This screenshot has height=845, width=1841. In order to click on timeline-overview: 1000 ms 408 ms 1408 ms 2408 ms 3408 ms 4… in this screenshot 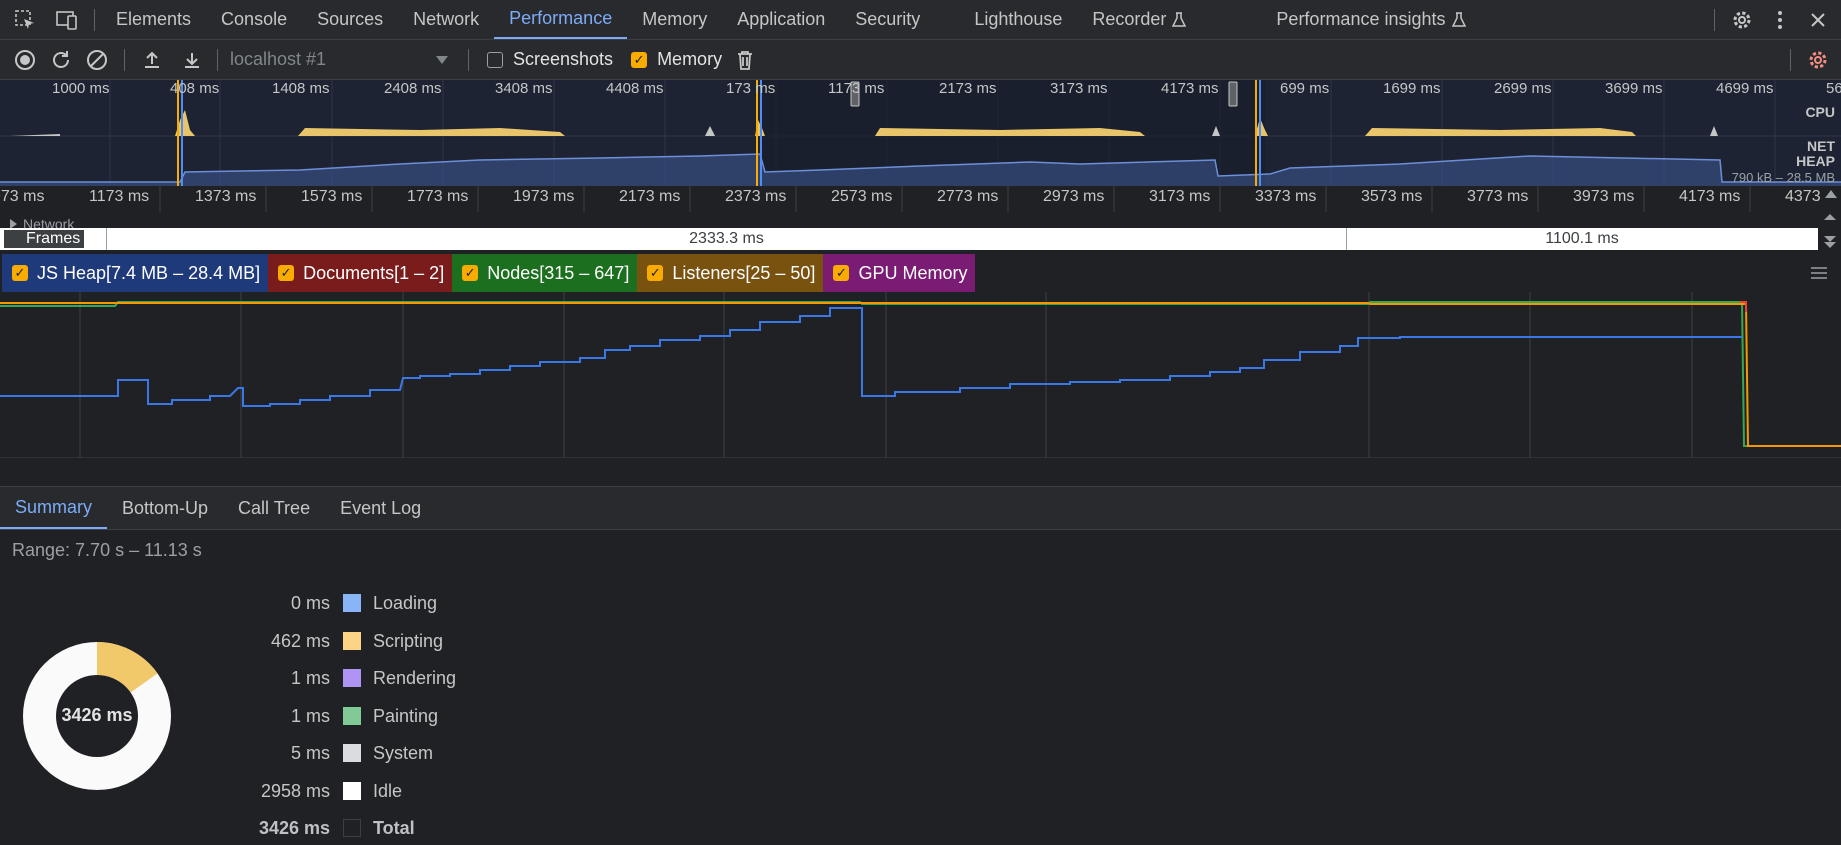, I will do `click(920, 133)`.